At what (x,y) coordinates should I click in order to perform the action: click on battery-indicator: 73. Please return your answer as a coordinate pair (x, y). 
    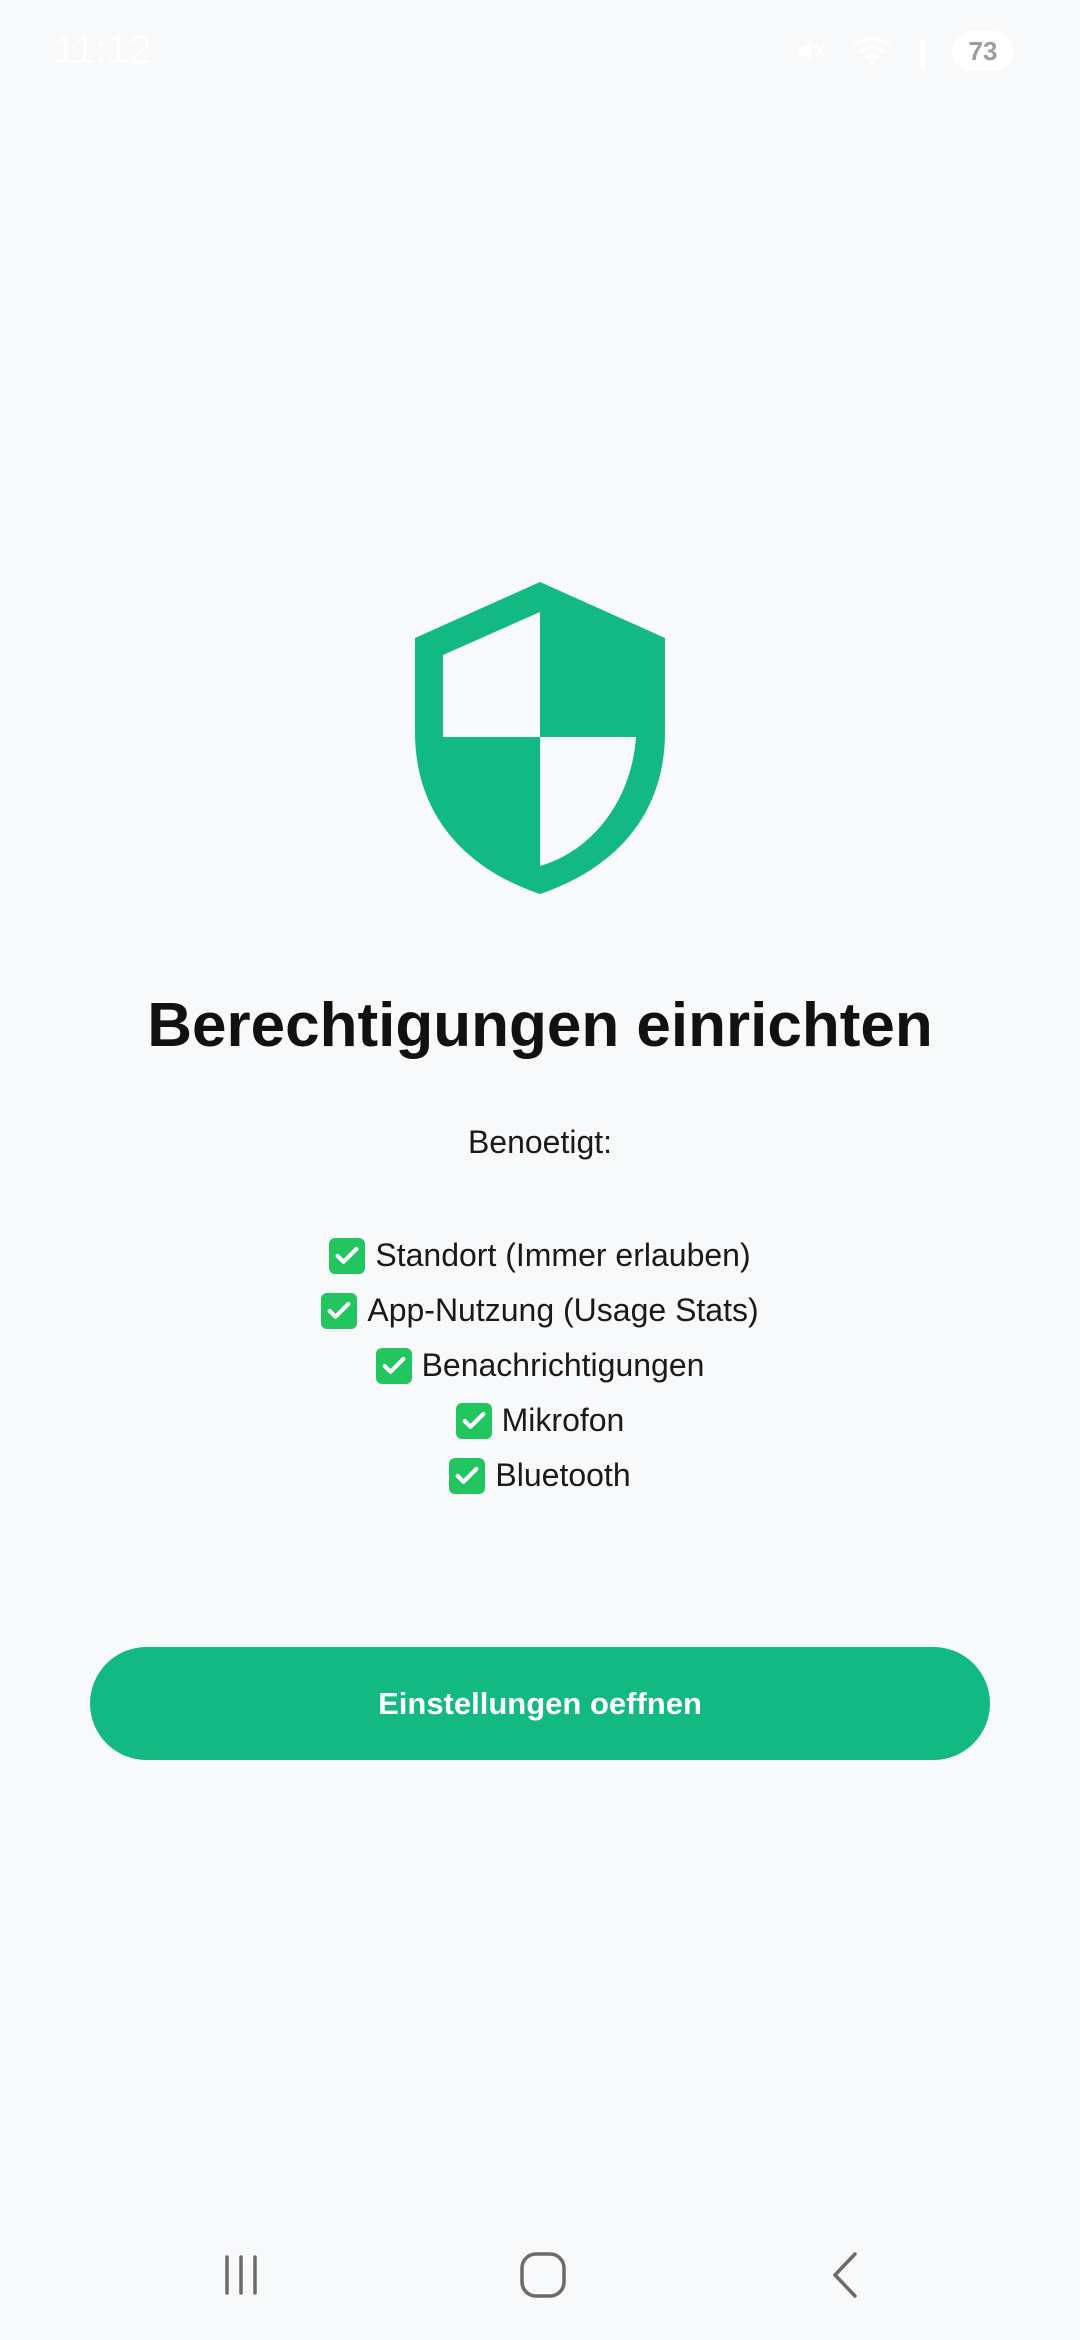
    Looking at the image, I should click on (983, 51).